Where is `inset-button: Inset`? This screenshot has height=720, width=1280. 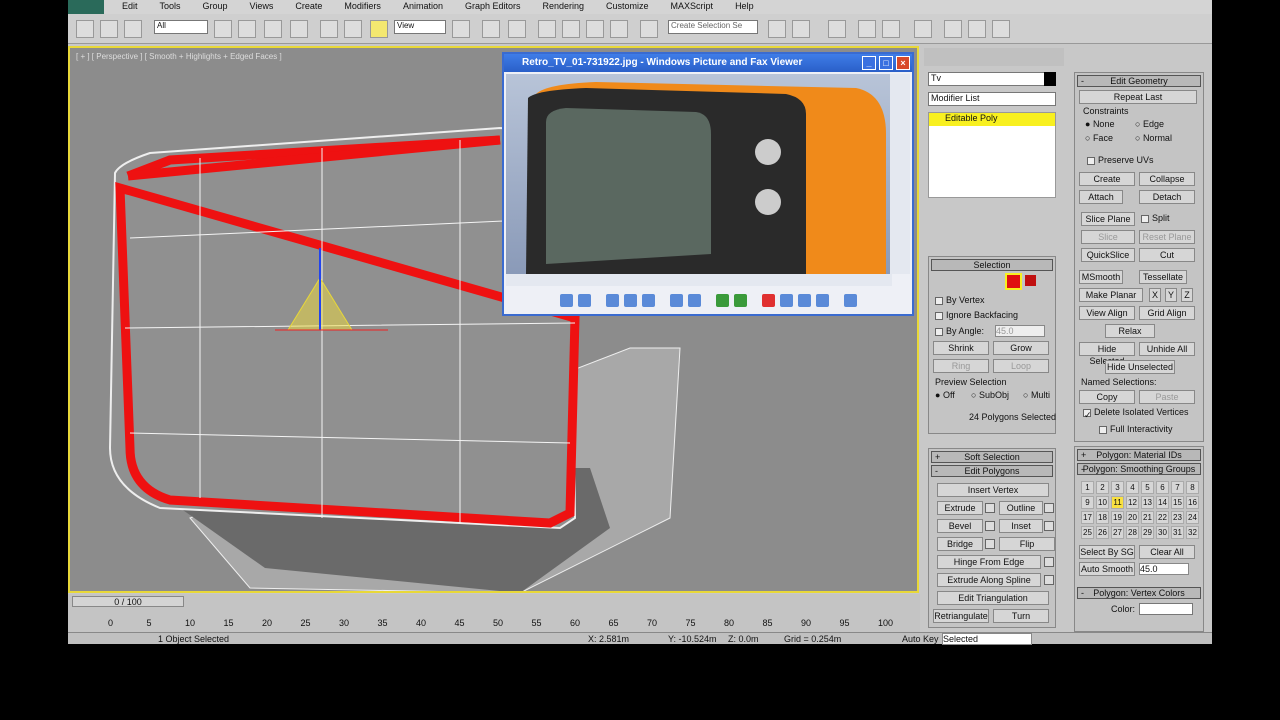
inset-button: Inset is located at coordinates (1021, 526).